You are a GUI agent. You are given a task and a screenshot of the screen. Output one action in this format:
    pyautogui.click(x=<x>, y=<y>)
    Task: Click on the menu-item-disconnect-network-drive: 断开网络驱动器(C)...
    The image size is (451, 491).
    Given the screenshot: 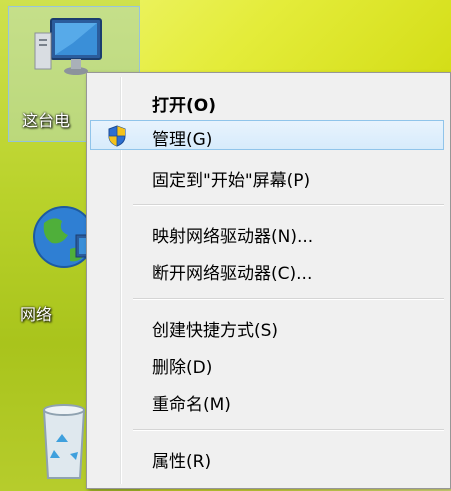 What is the action you would take?
    pyautogui.click(x=267, y=269)
    